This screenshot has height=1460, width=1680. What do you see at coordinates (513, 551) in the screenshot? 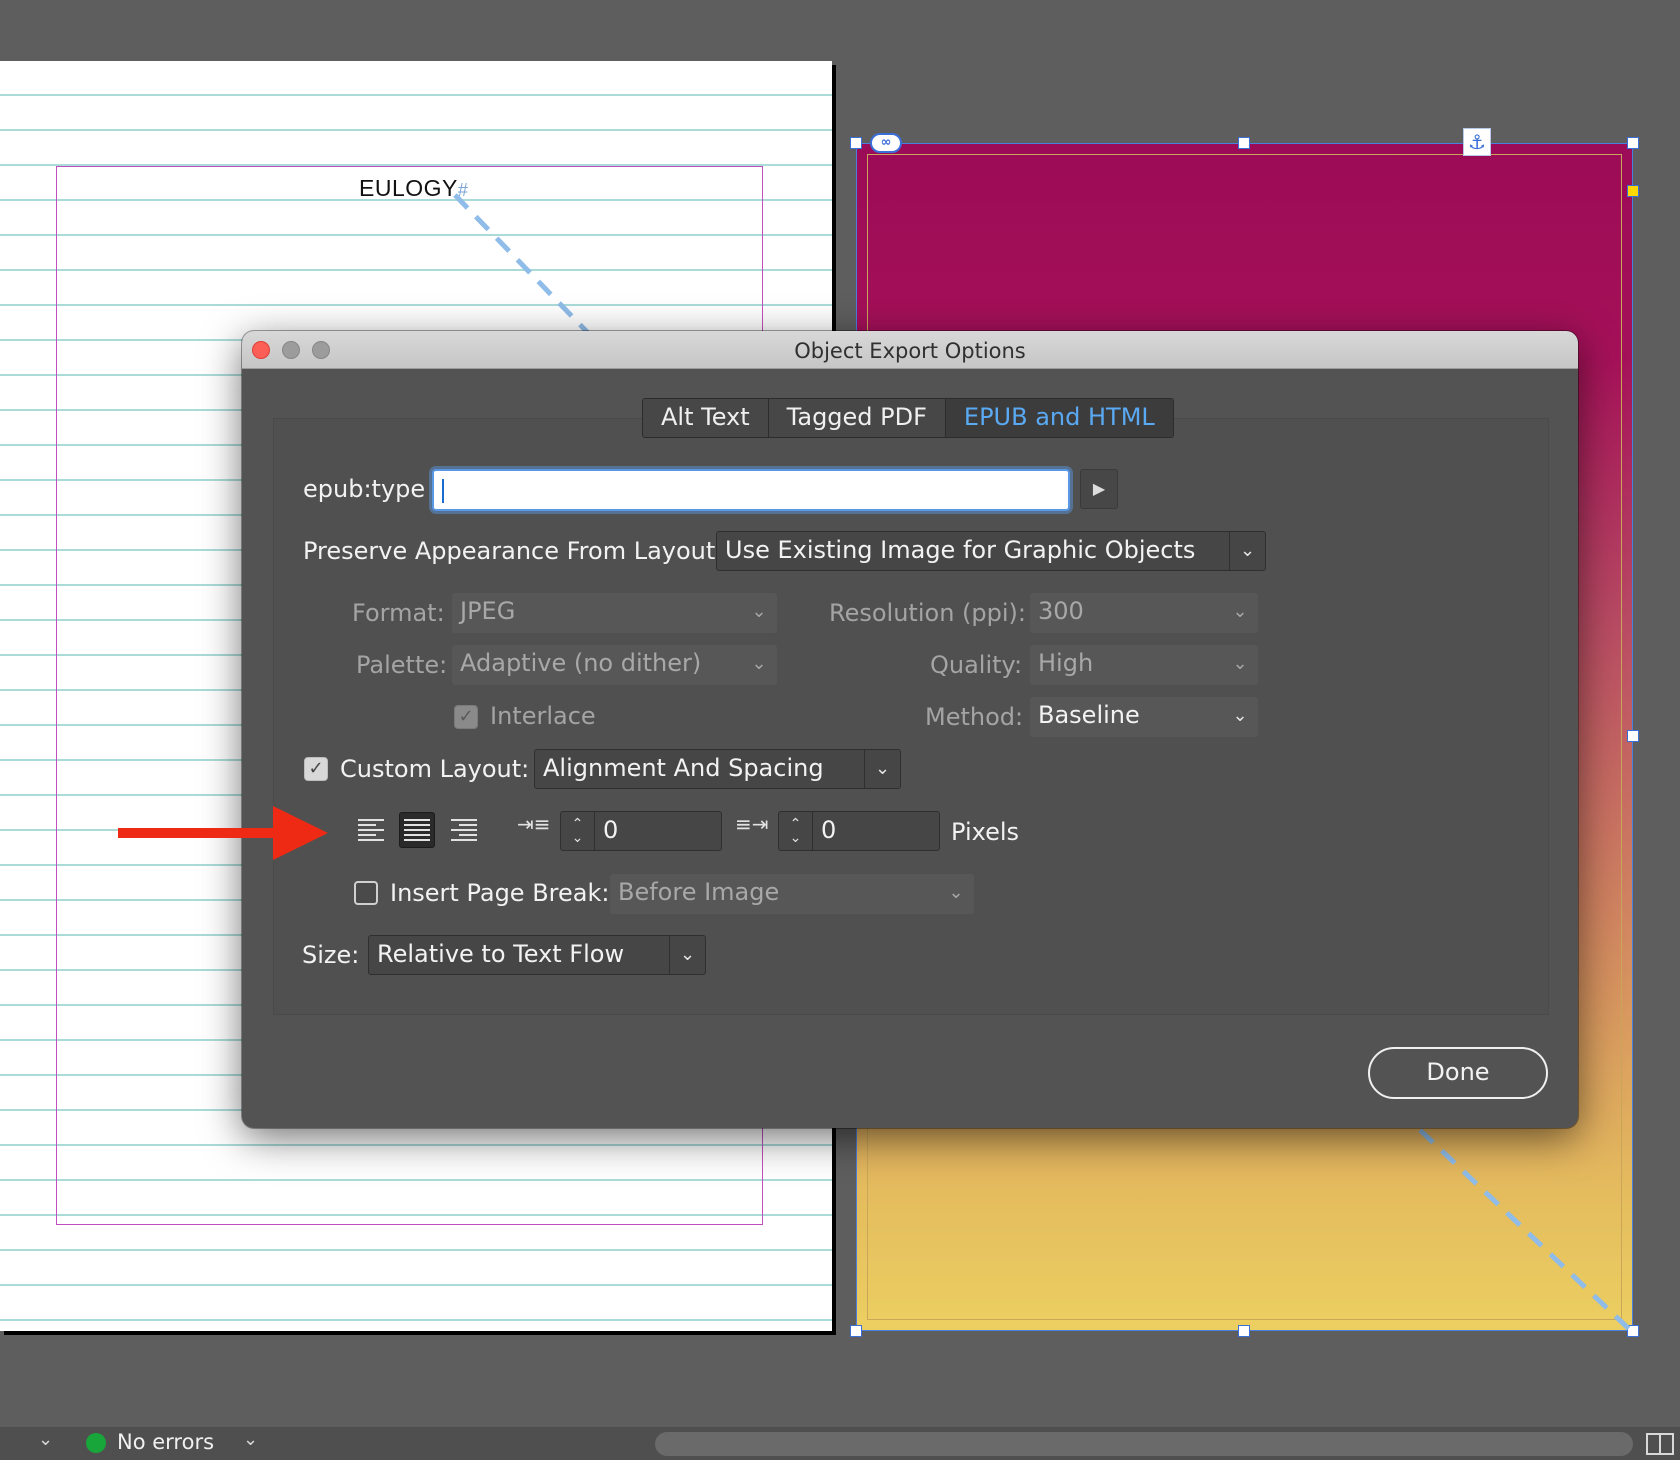
I see `preserve-appearance-label: Preserve Appearance From Layout:` at bounding box center [513, 551].